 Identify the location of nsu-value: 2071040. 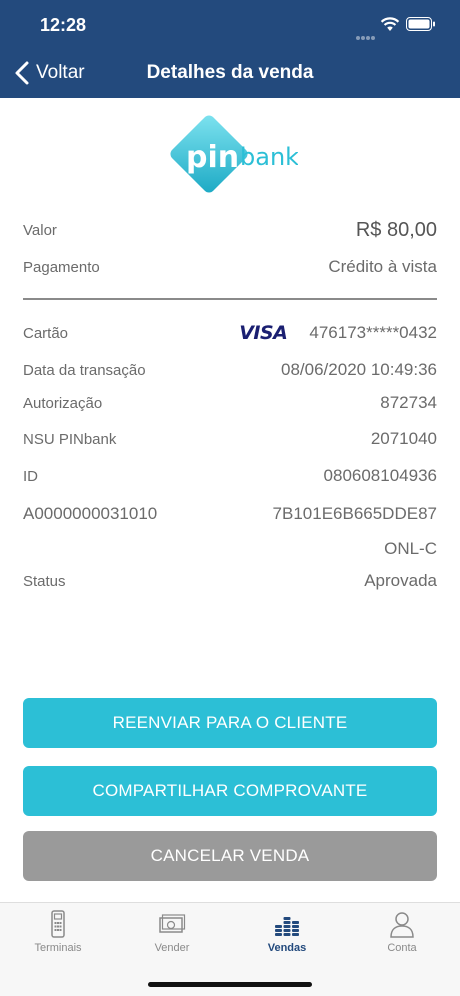
(403, 438).